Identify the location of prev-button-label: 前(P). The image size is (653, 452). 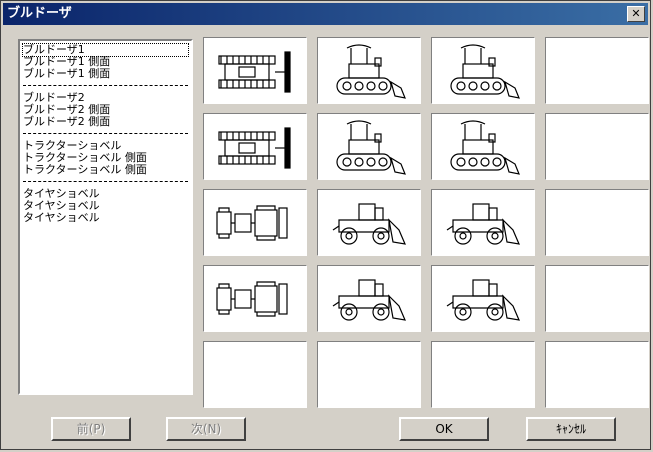
(91, 429).